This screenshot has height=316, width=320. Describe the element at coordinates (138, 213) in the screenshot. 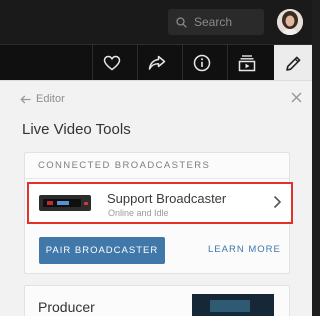

I see `broadcaster-status: Online and Idle` at that location.